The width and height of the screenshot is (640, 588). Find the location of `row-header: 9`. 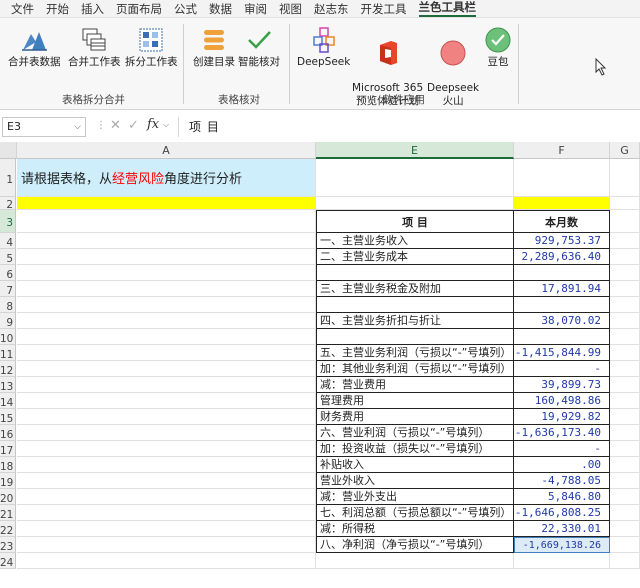

row-header: 9 is located at coordinates (8, 321).